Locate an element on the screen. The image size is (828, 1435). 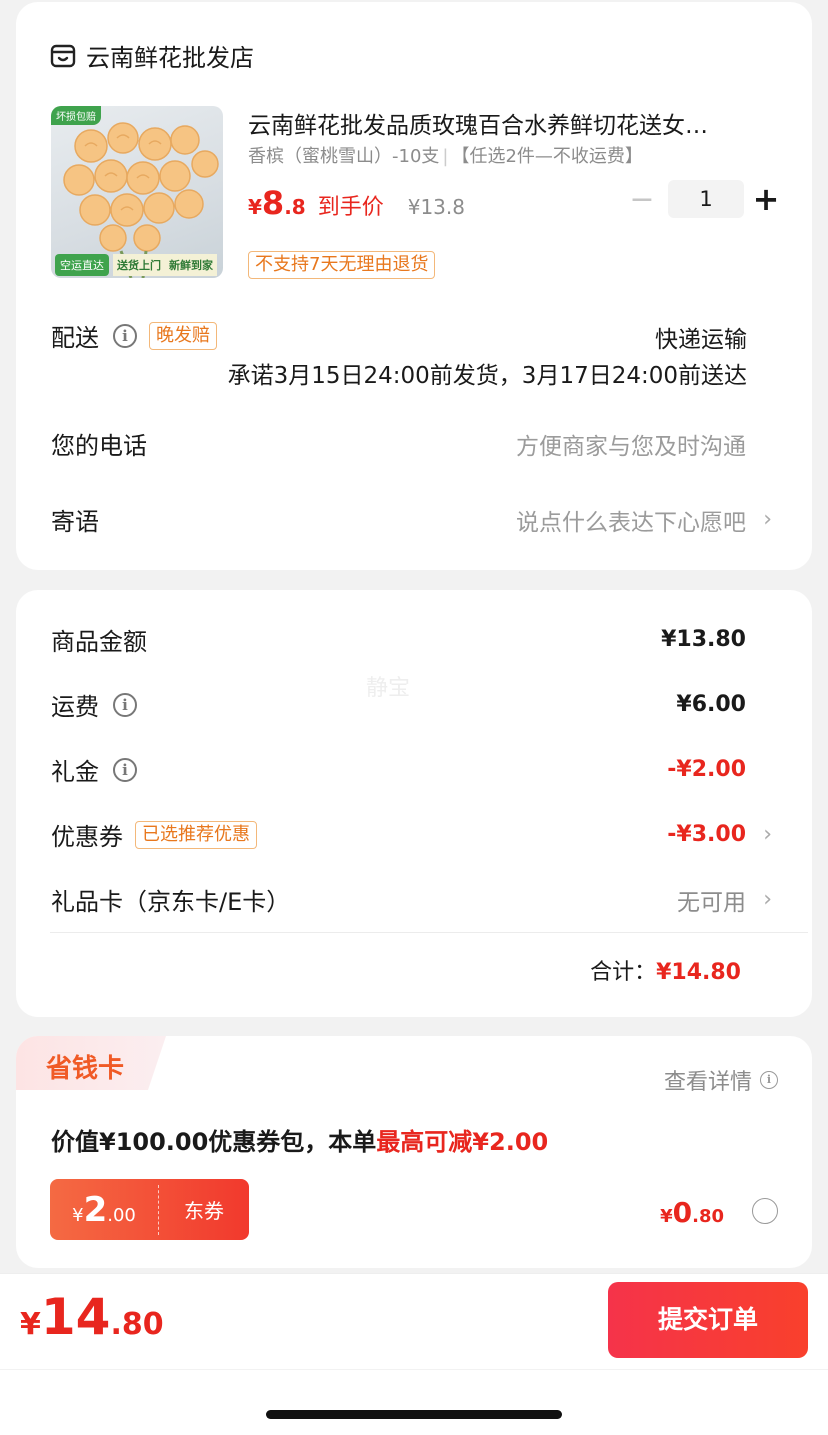
increase-button: + is located at coordinates (766, 199).